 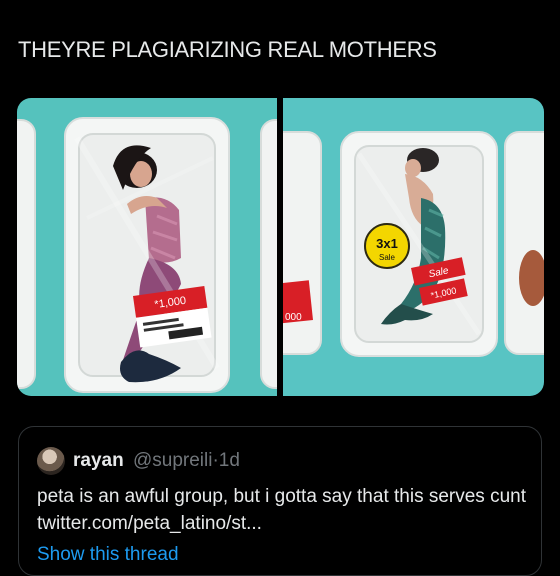 What do you see at coordinates (172, 460) in the screenshot?
I see `quote-author-handle: @supreili` at bounding box center [172, 460].